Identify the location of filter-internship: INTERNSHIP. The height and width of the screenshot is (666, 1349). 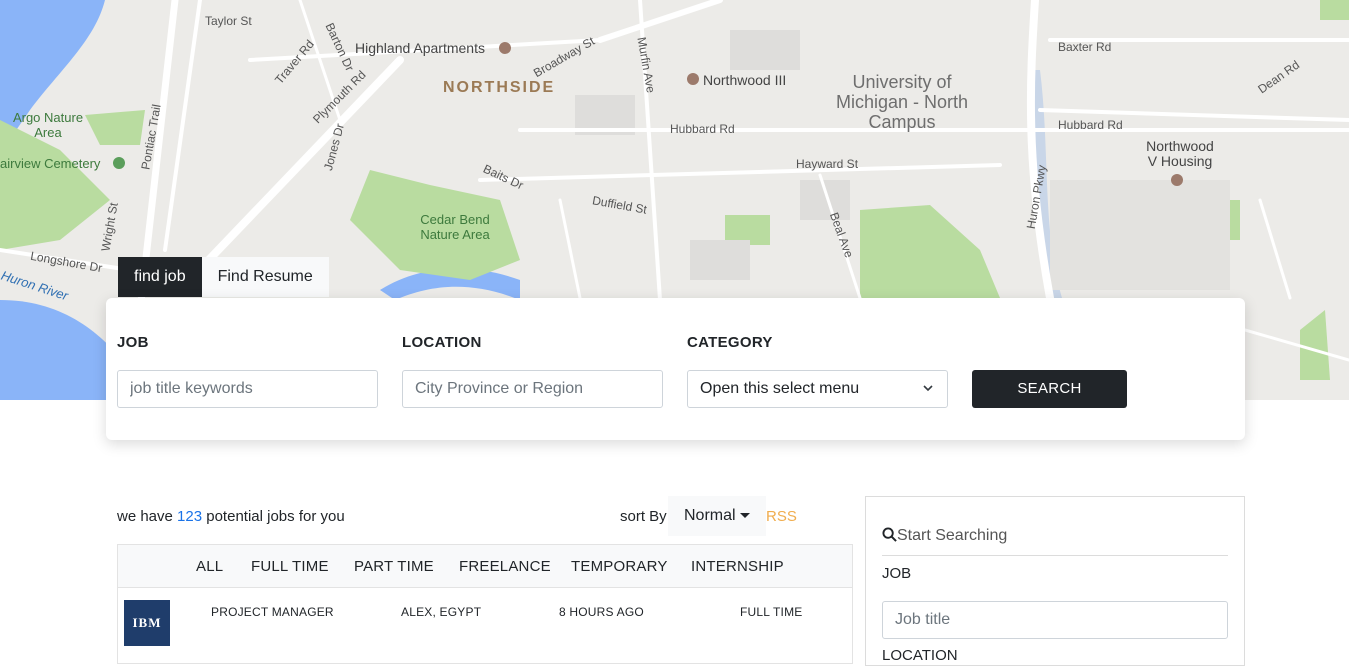
(737, 566).